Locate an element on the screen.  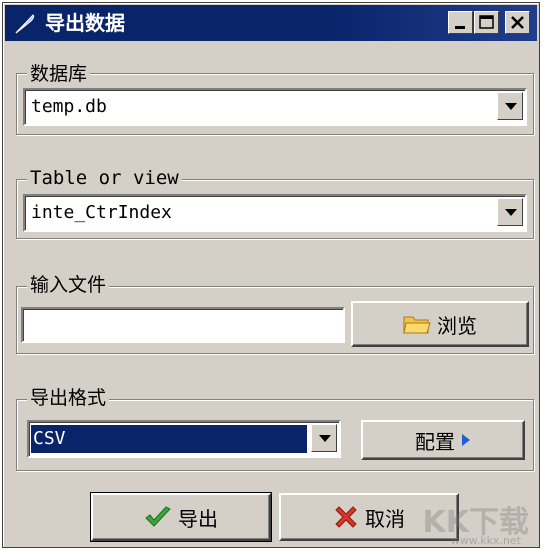
config-button: 配置 is located at coordinates (443, 440).